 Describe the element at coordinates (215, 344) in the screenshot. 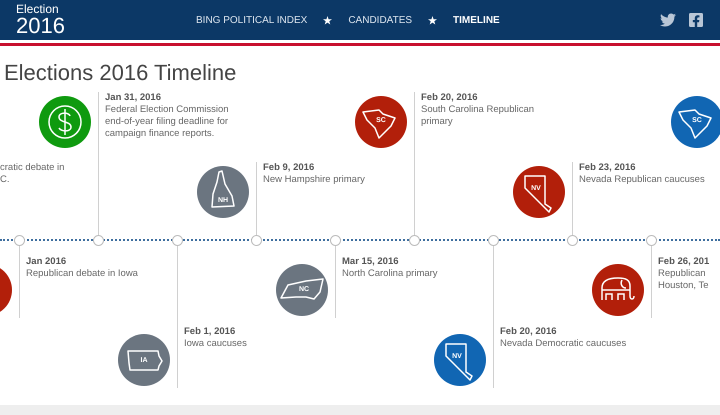

I see `event-description: Iowa caucuses` at that location.